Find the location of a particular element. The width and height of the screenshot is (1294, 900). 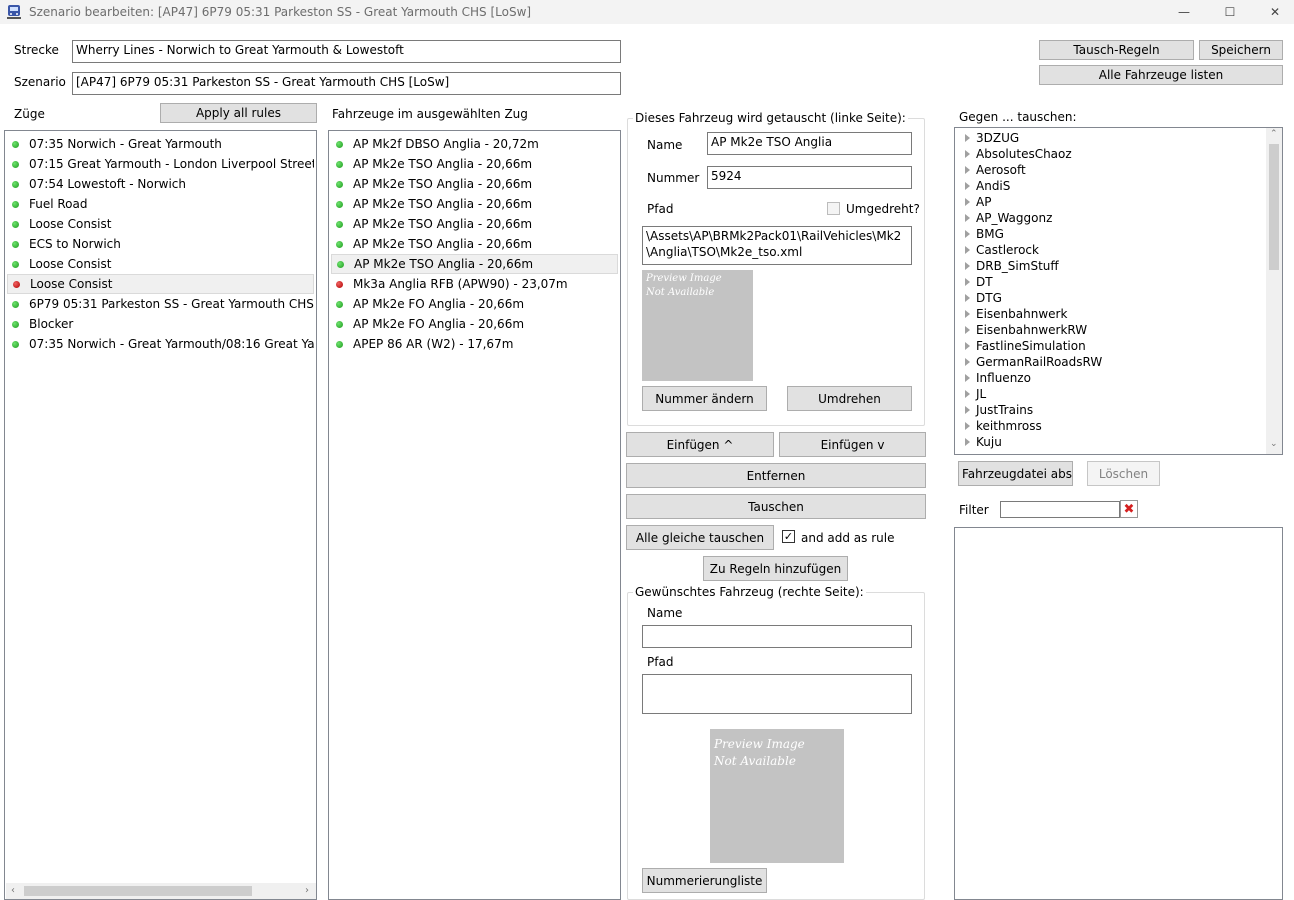

tree-item: Aerosoft is located at coordinates (995, 170).